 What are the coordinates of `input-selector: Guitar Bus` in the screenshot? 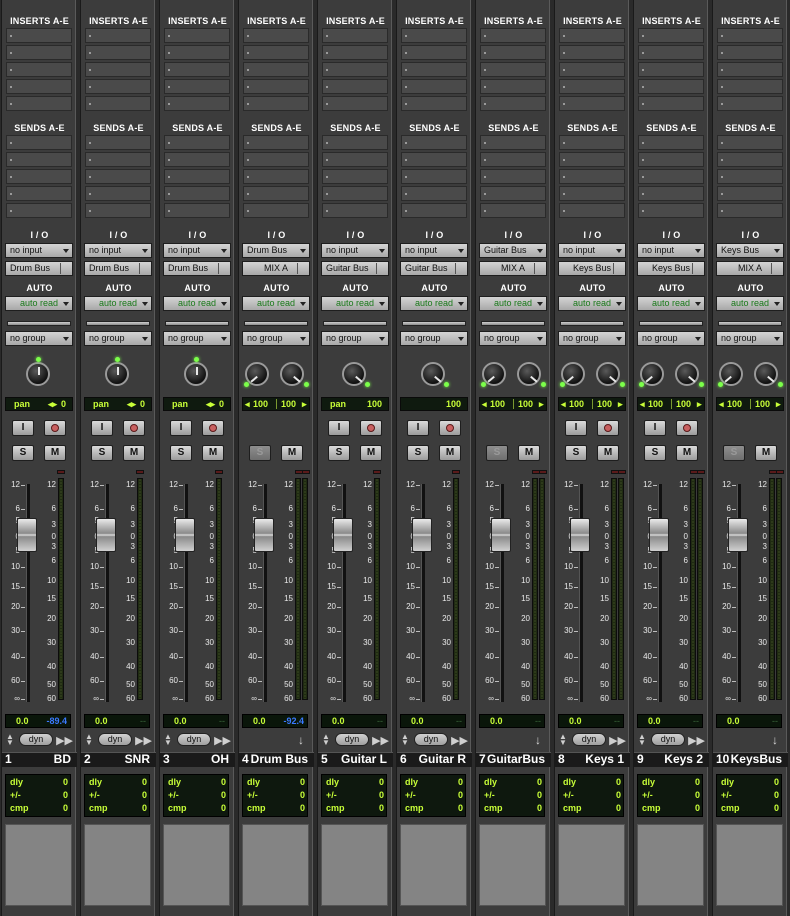 It's located at (513, 250).